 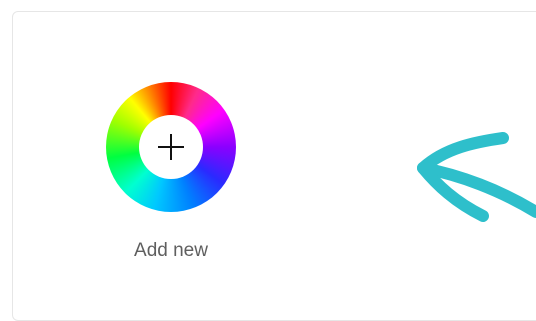 I want to click on plus-icon, so click(x=171, y=147).